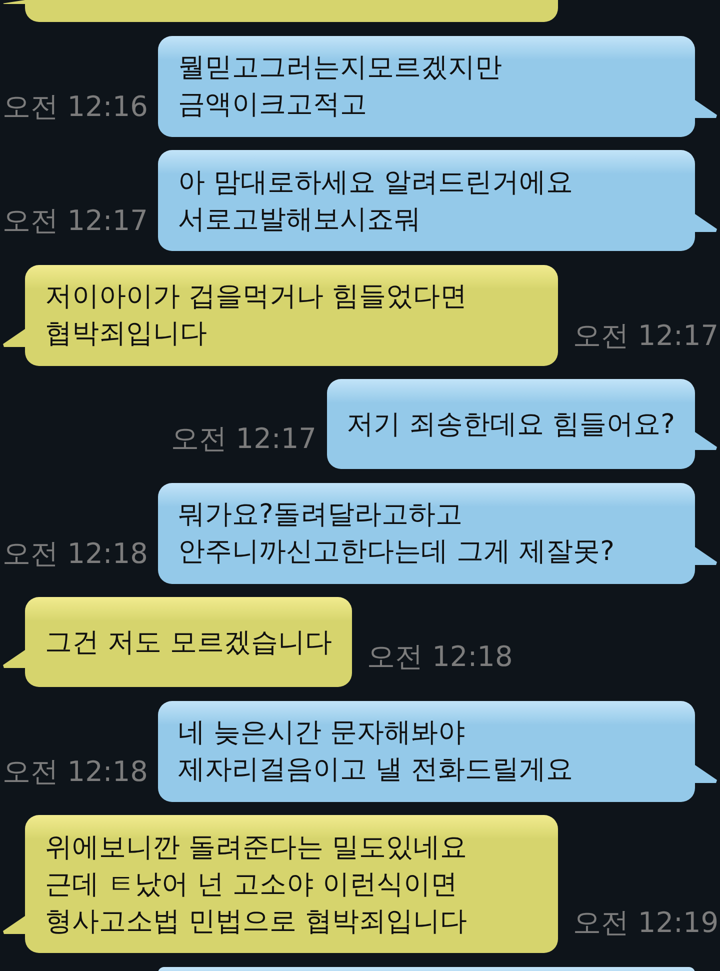  What do you see at coordinates (396, 533) in the screenshot?
I see `message-text: 뭐가요?돌려달라고하고 안주니까신고한다는데 그게 제잘못?` at bounding box center [396, 533].